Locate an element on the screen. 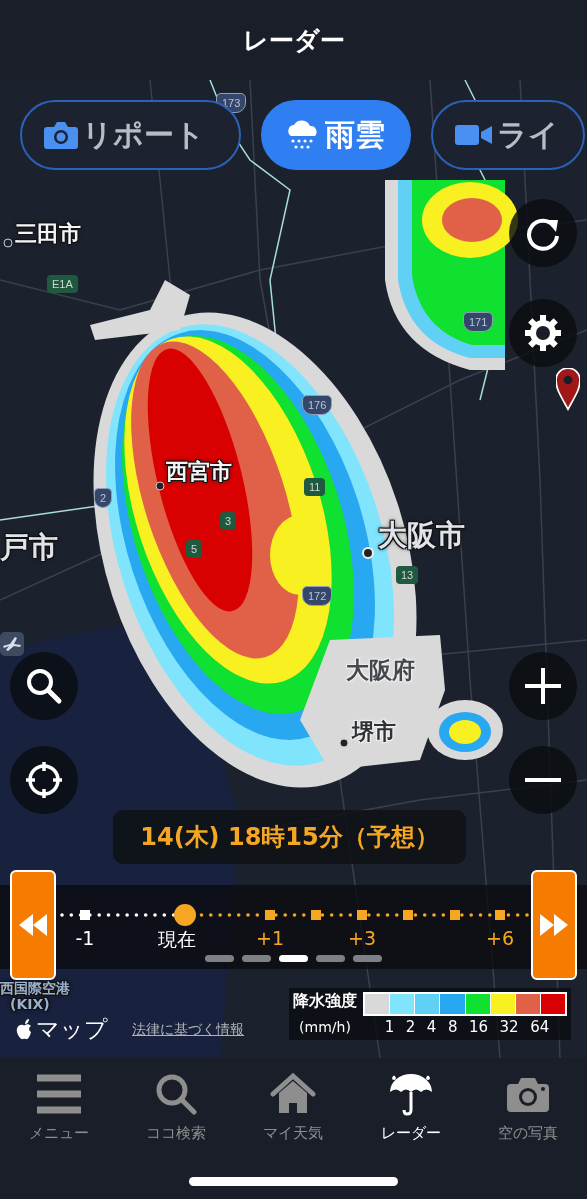 This screenshot has width=587, height=1199. rewind-icon is located at coordinates (33, 925).